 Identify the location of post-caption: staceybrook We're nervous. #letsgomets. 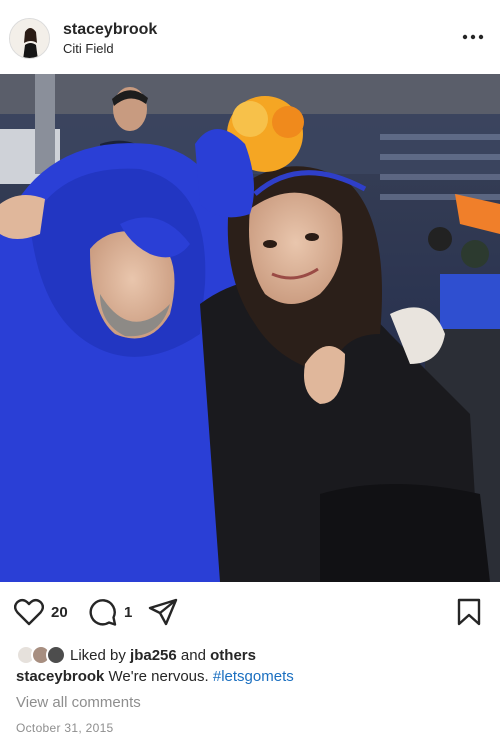
(155, 676).